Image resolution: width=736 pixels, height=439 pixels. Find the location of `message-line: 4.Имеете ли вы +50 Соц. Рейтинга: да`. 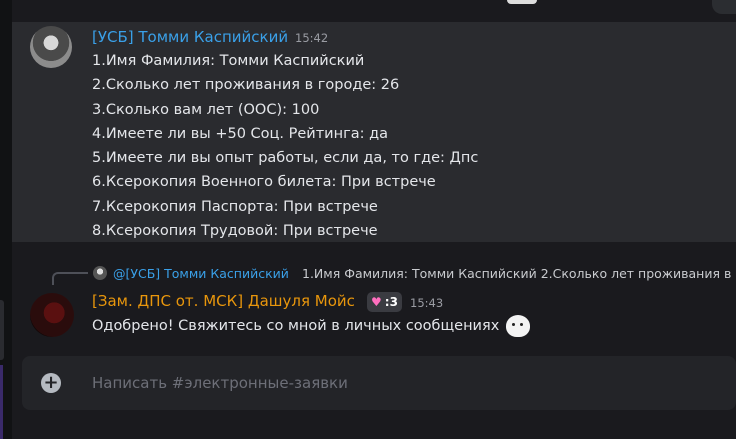

message-line: 4.Имеете ли вы +50 Соц. Рейтинга: да is located at coordinates (240, 133).